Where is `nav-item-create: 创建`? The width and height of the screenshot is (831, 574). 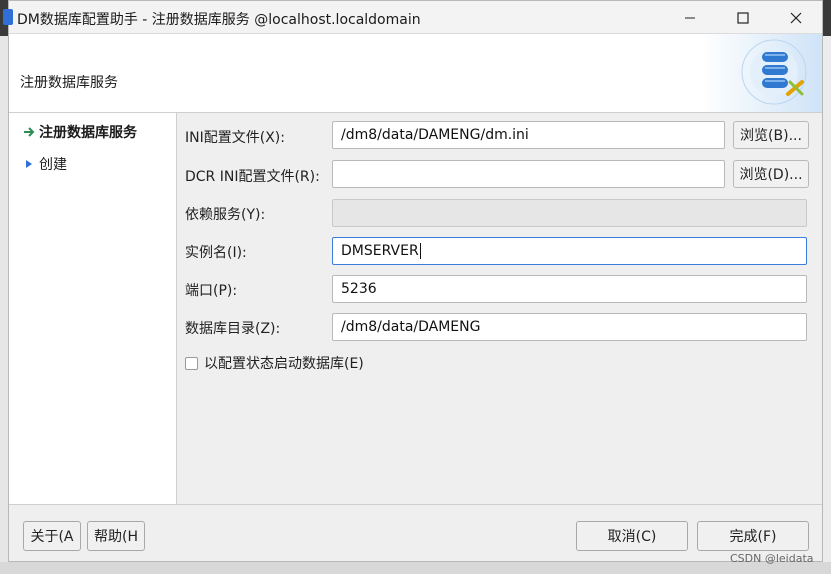
nav-item-create: 创建 is located at coordinates (44, 164).